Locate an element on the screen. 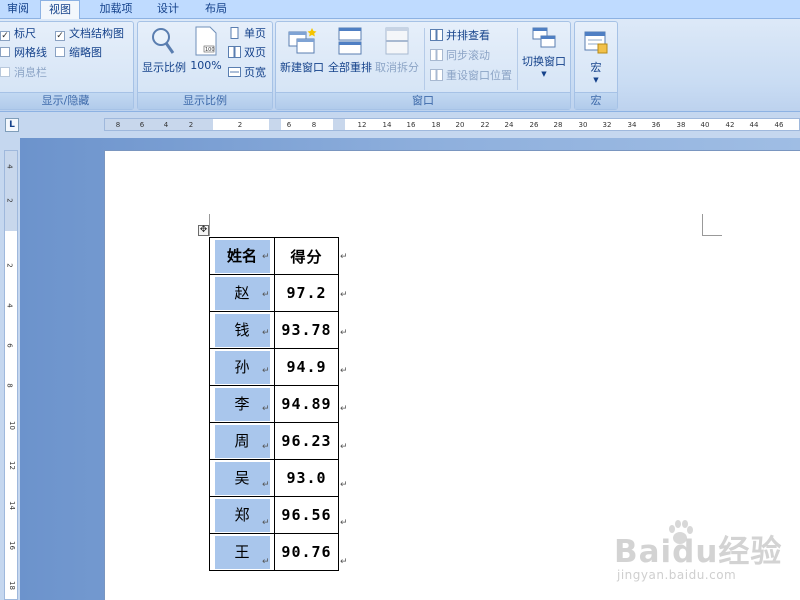 The image size is (800, 600). table-move-handle-icon: ✥ is located at coordinates (203, 230).